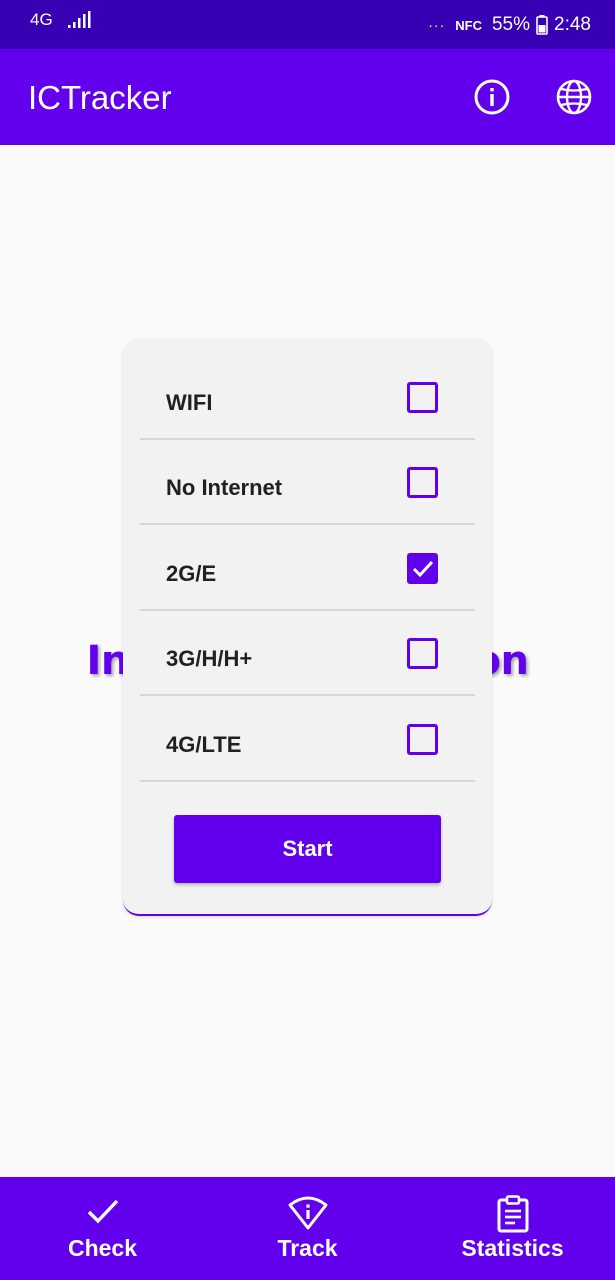 Image resolution: width=615 pixels, height=1280 pixels. I want to click on status-left: 4G, so click(60, 20).